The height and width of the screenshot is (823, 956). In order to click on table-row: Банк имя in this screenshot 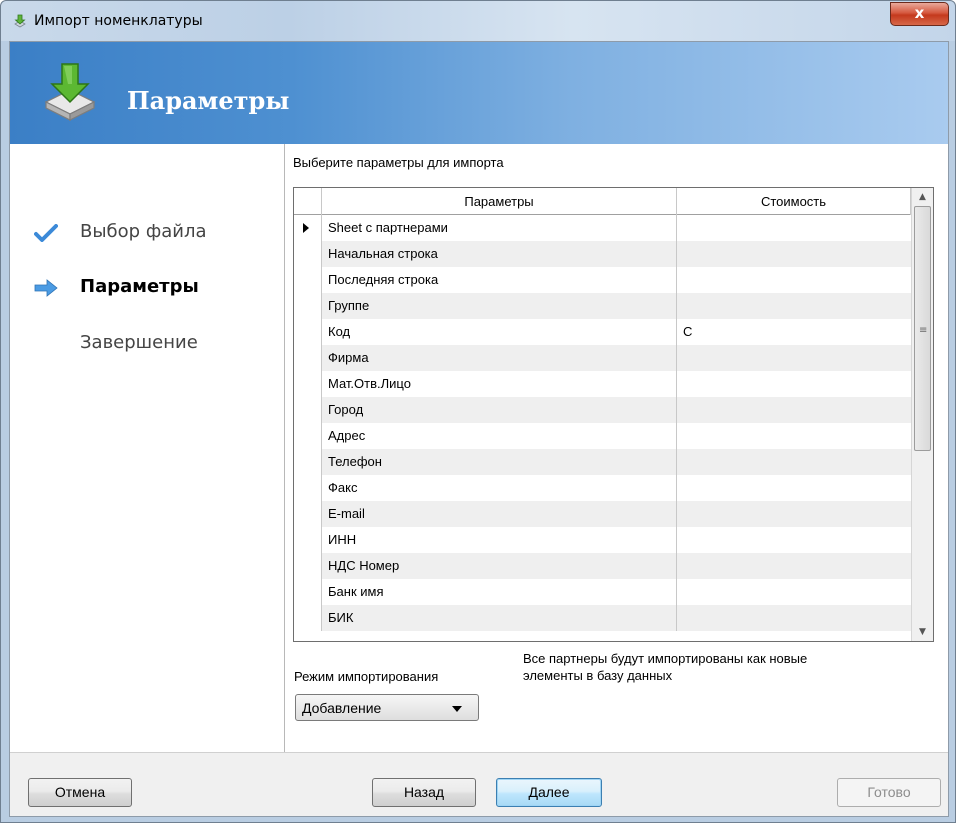, I will do `click(602, 592)`.